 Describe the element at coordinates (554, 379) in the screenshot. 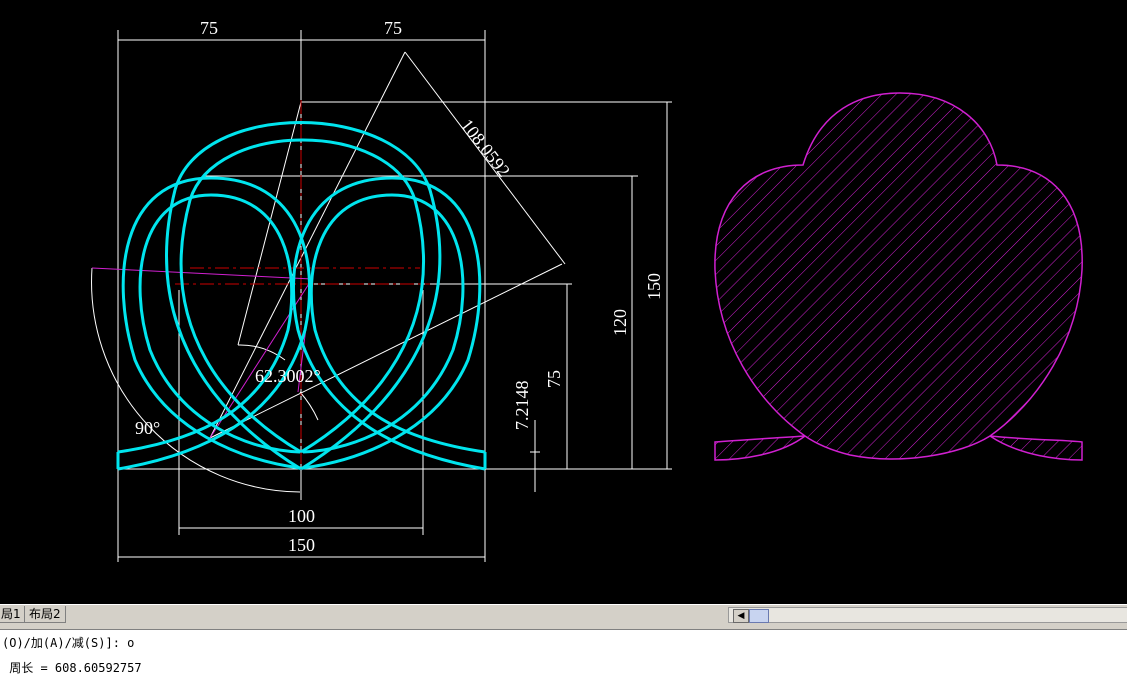

I see `dim-height-75: 75` at that location.